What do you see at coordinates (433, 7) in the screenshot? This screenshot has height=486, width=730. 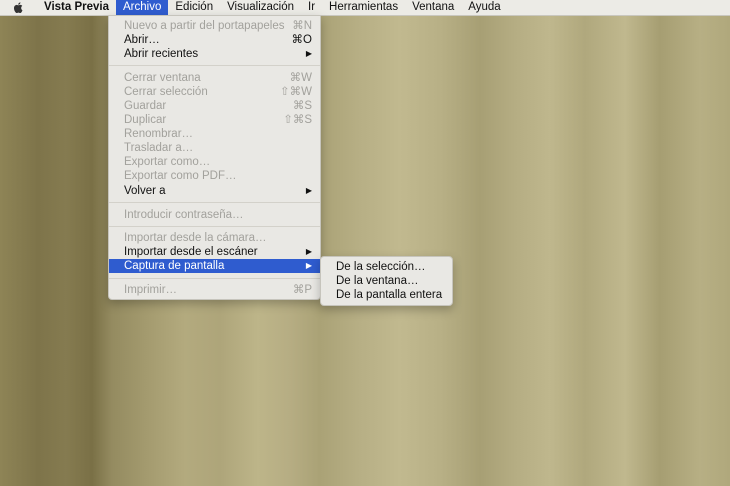 I see `menubar-ventana: Ventana` at bounding box center [433, 7].